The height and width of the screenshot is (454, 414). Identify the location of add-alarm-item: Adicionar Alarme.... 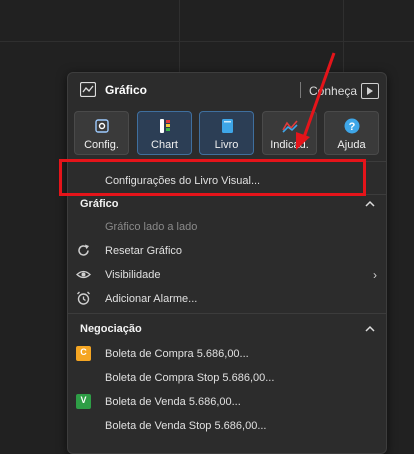
(227, 299).